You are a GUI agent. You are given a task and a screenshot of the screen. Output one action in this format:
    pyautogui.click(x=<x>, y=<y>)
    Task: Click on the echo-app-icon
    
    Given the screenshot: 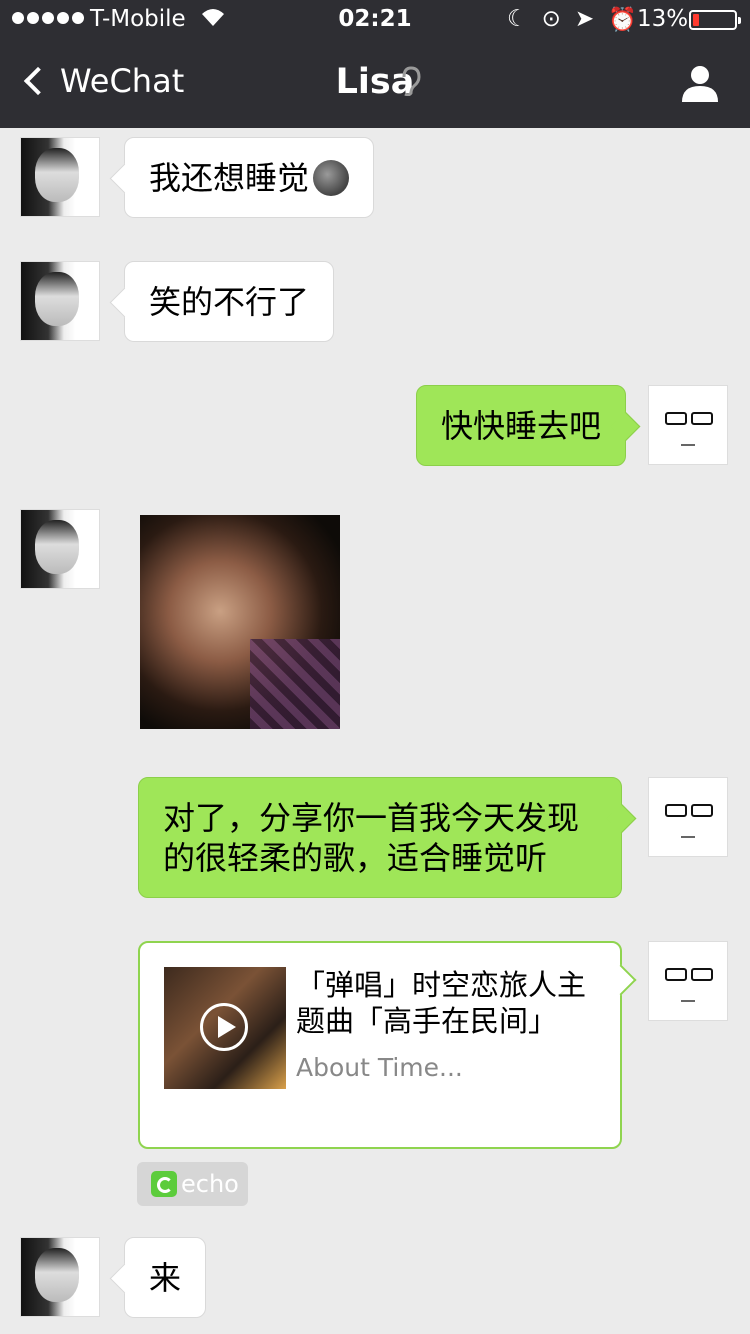 What is the action you would take?
    pyautogui.click(x=164, y=1184)
    